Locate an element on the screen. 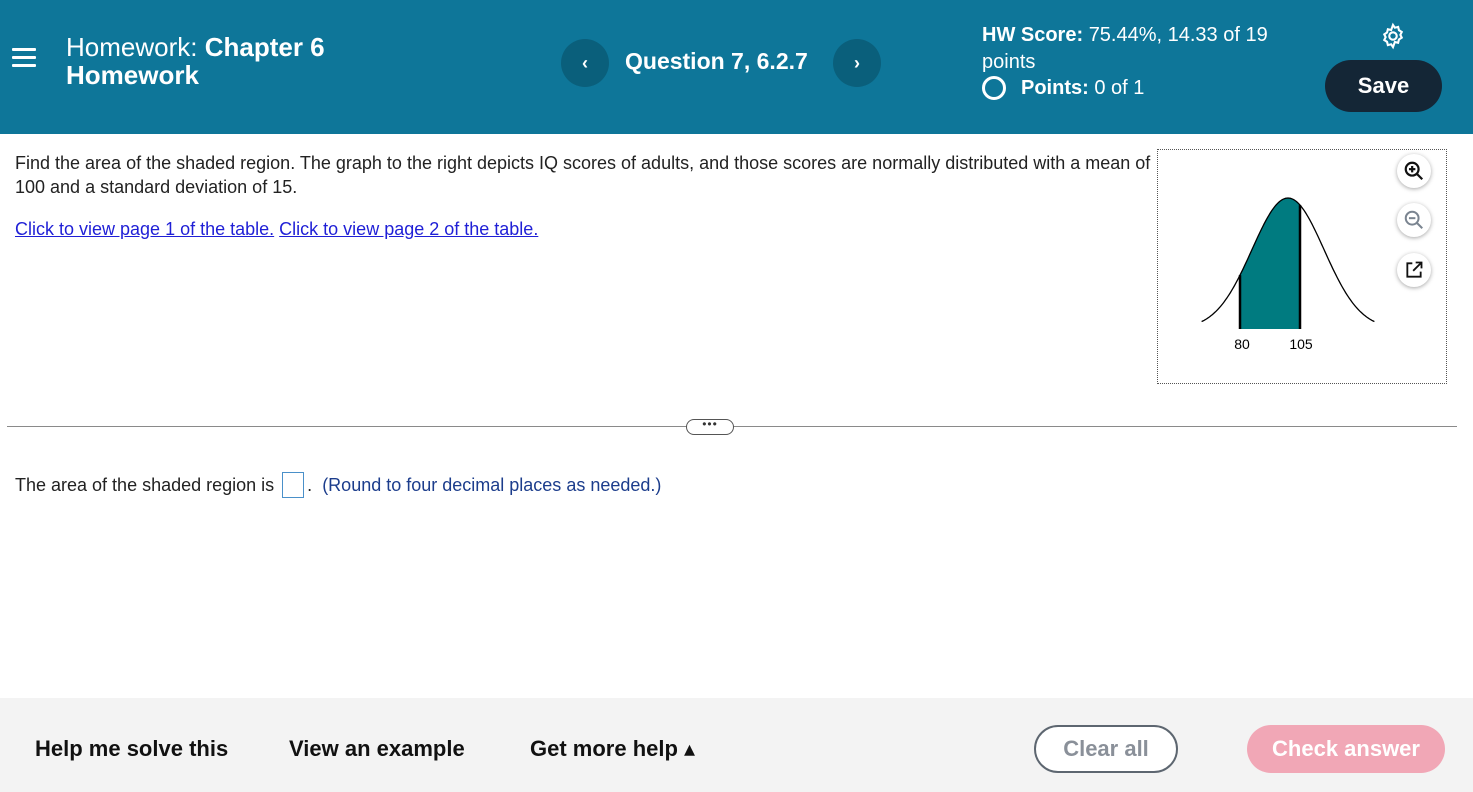  label-105: 105 is located at coordinates (1301, 344).